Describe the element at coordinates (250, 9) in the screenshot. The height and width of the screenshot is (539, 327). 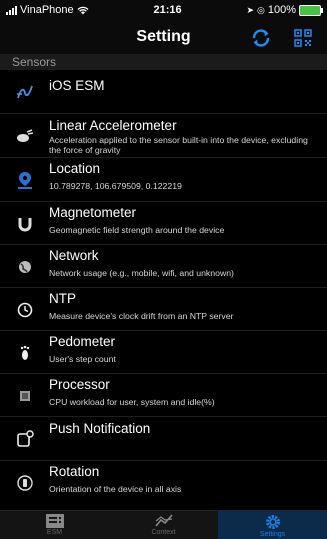
I see `location-arrow-icon: ➤` at that location.